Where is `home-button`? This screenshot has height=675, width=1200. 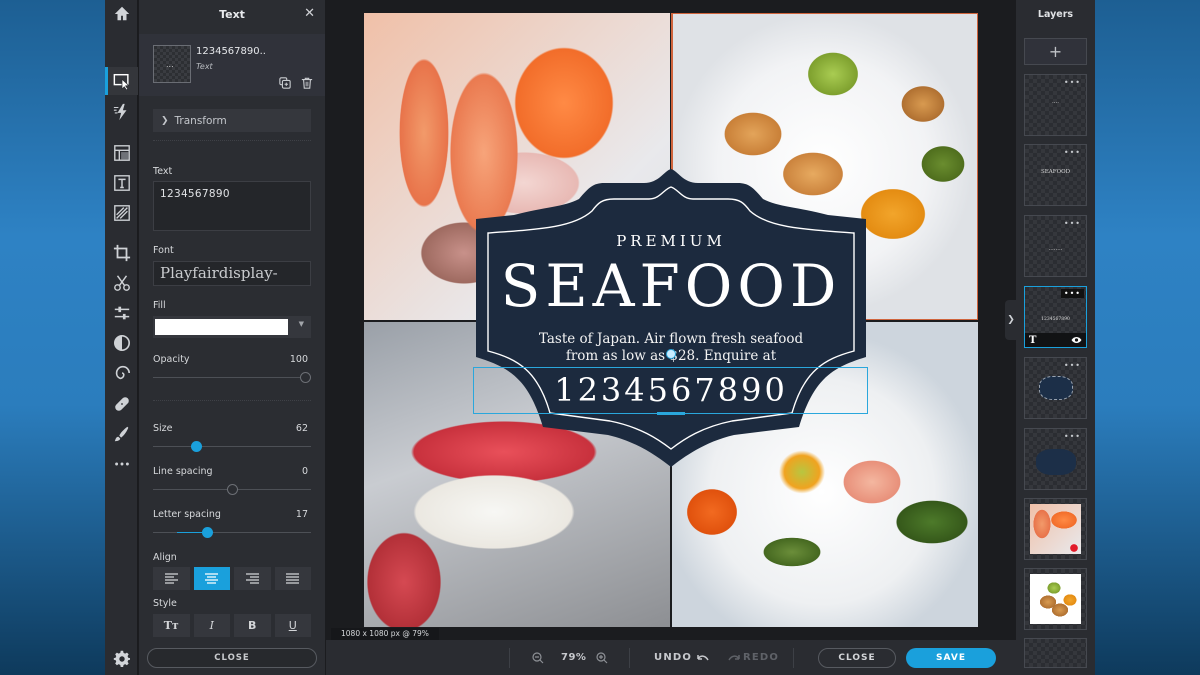
home-button is located at coordinates (121, 14).